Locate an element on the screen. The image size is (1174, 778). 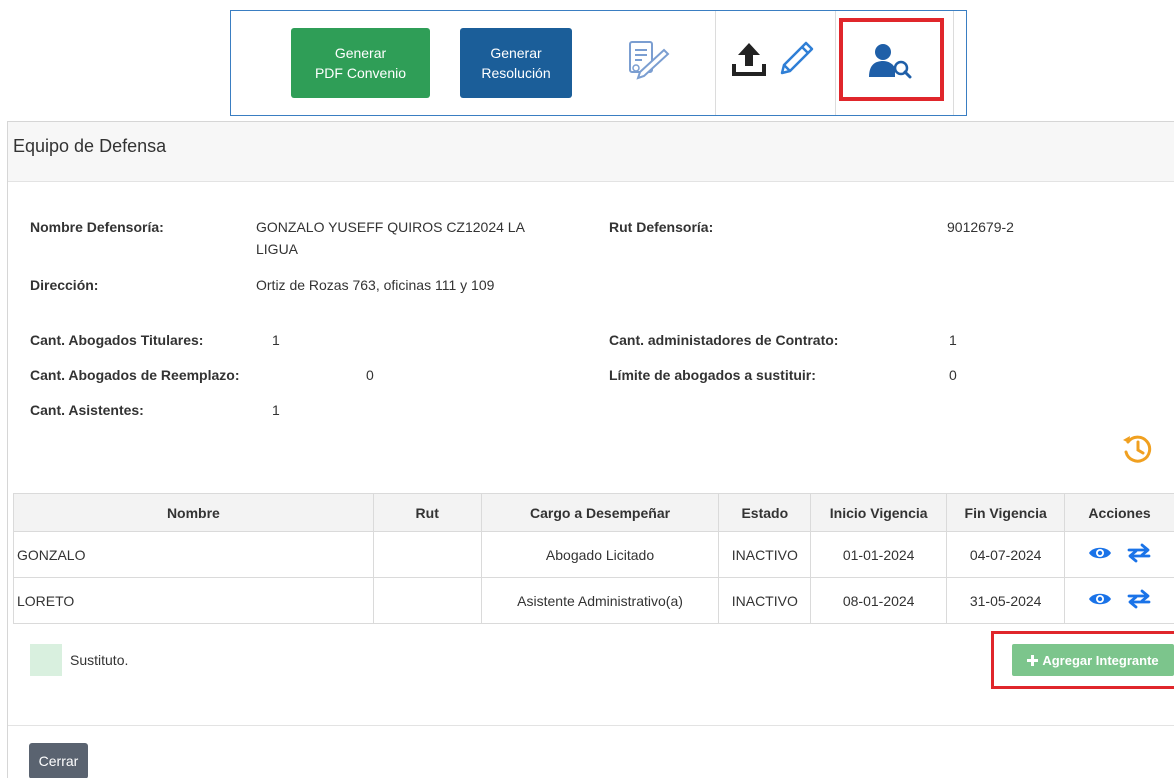
substitute-legend-label: Sustituto. is located at coordinates (99, 660).